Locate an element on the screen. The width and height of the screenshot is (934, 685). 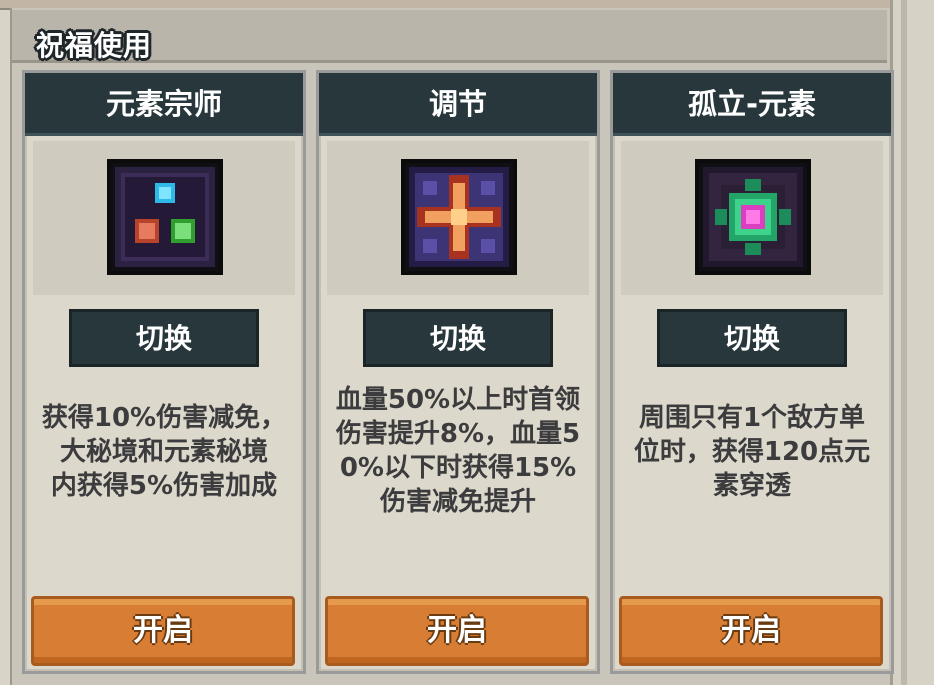
header-bar: 祝福使用 is located at coordinates (449, 36).